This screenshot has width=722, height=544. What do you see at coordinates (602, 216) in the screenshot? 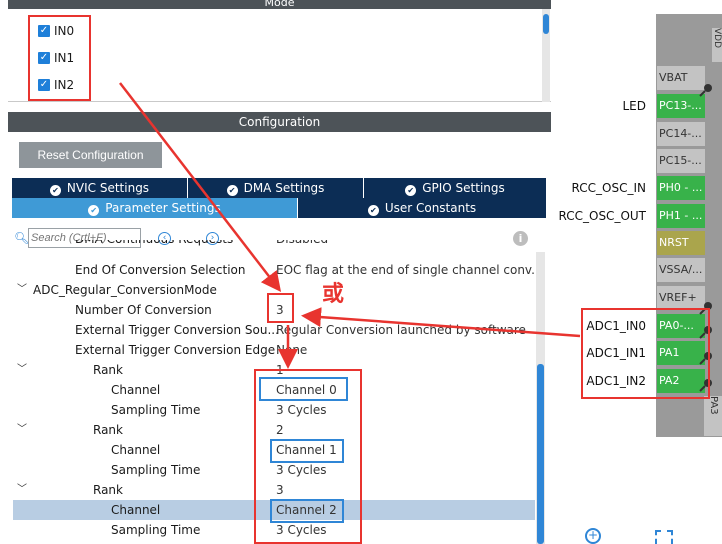
I see `pin-label-rcc-osc-out: RCC_OSC_OUT` at bounding box center [602, 216].